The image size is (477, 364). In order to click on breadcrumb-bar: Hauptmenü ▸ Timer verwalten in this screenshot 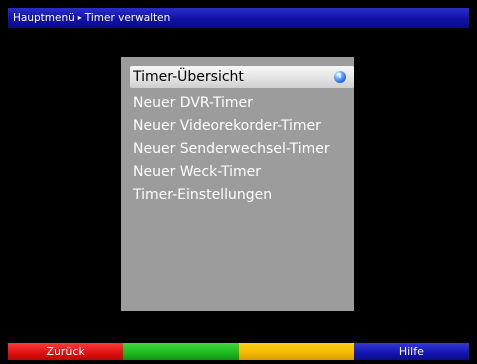, I will do `click(238, 18)`.